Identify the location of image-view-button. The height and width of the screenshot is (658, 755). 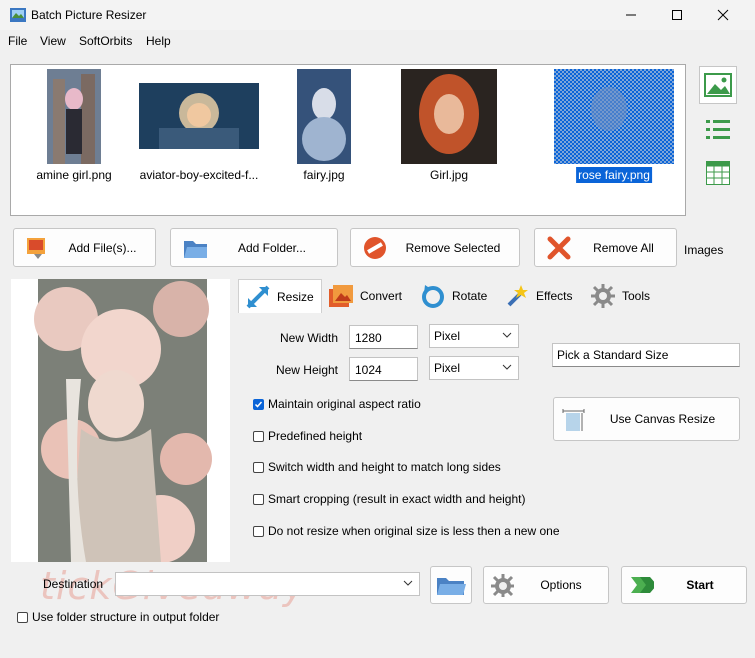
(718, 85).